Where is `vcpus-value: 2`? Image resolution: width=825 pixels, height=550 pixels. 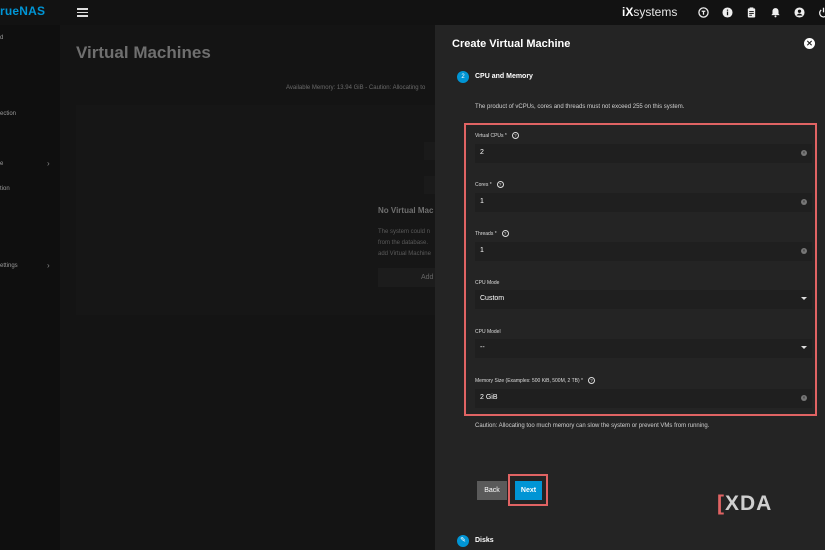 vcpus-value: 2 is located at coordinates (482, 152).